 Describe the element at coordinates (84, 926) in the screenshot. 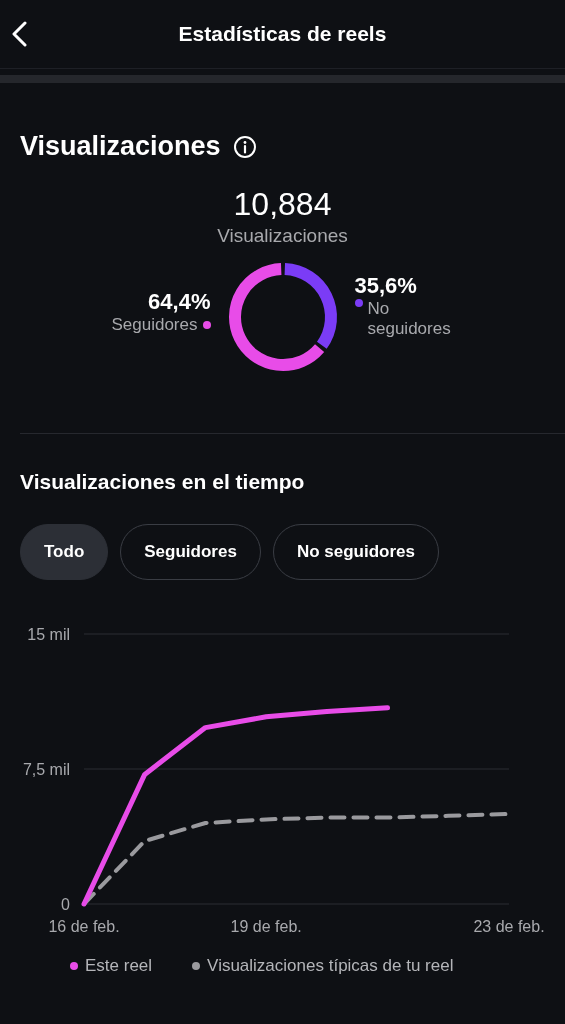

I see `x-axis-label: 16 de feb.` at that location.